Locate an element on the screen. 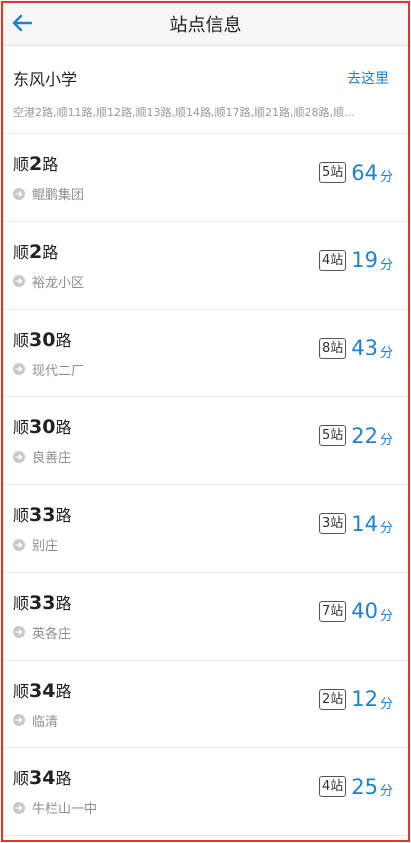  eta: 7站 40 分 is located at coordinates (355, 611).